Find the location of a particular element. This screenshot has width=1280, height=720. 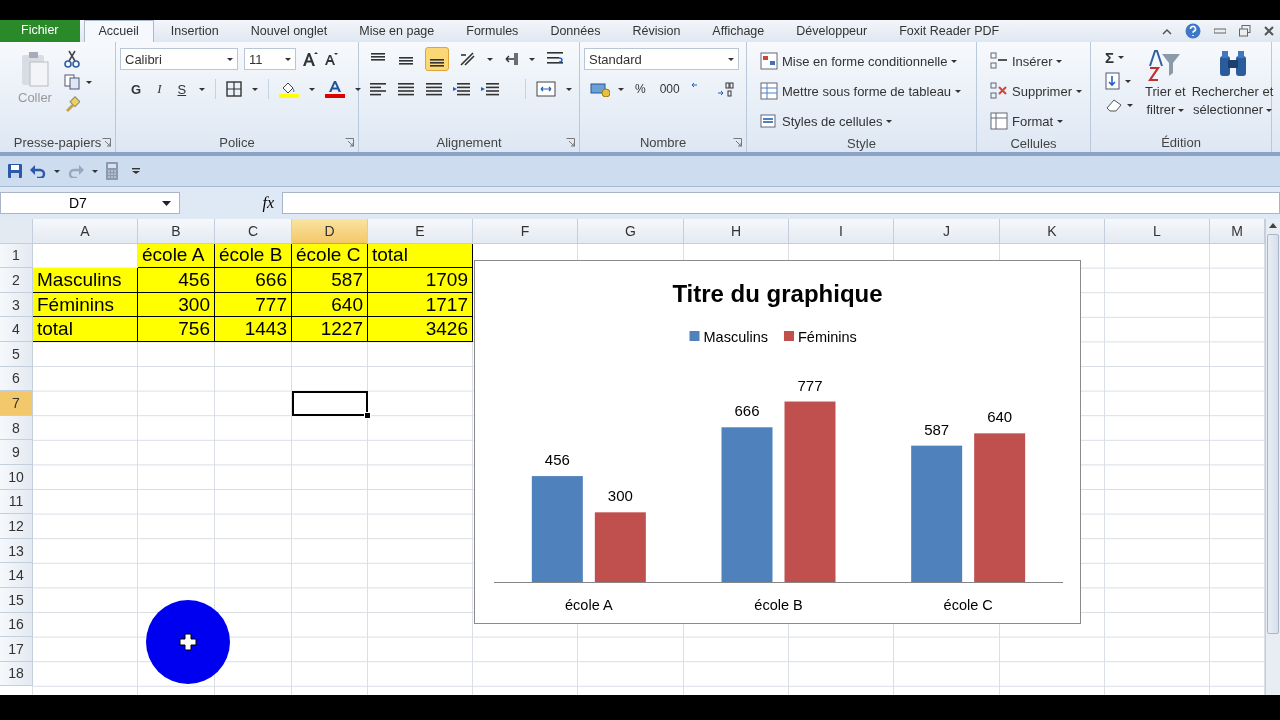

autosum-button: Σ is located at coordinates (1109, 57).